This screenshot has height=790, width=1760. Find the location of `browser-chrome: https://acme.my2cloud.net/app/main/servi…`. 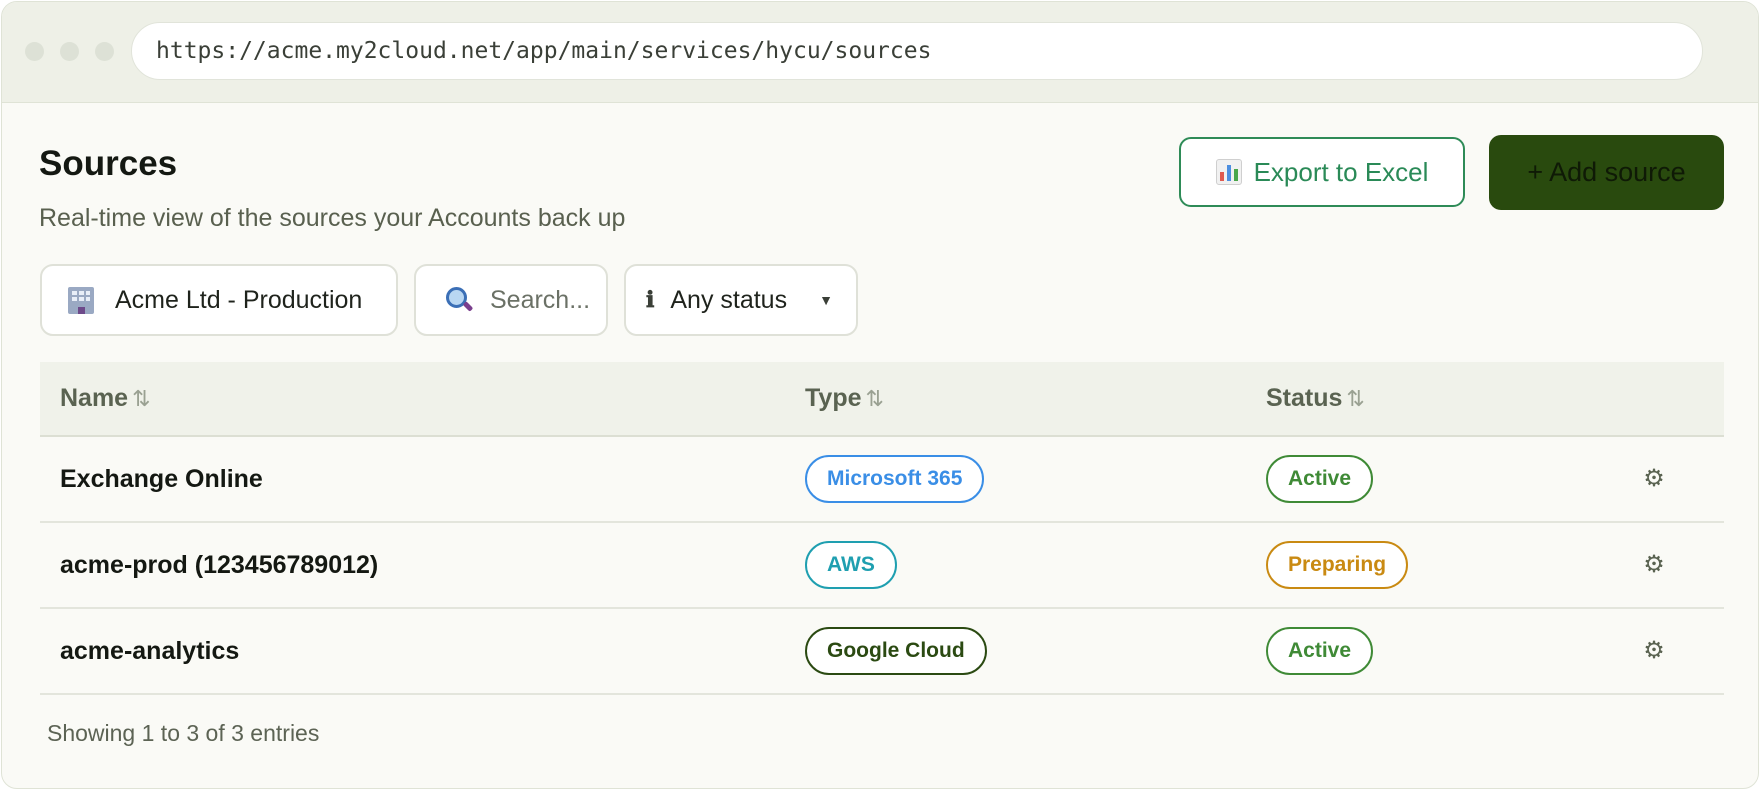

browser-chrome: https://acme.my2cloud.net/app/main/servi… is located at coordinates (880, 52).